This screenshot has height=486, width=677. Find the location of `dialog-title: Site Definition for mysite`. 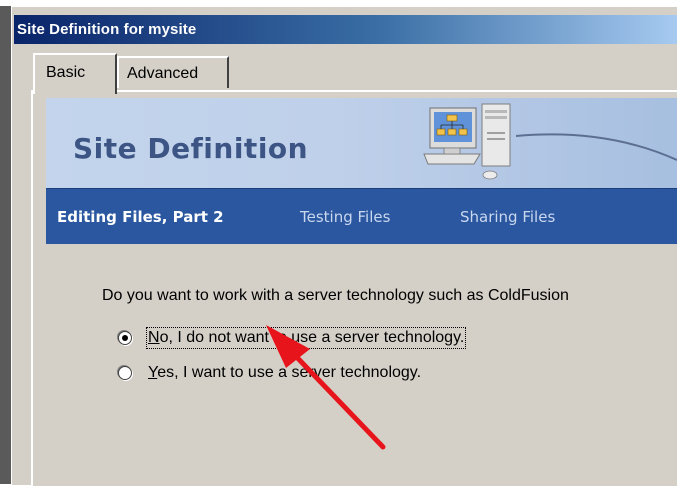

dialog-title: Site Definition for mysite is located at coordinates (107, 29).